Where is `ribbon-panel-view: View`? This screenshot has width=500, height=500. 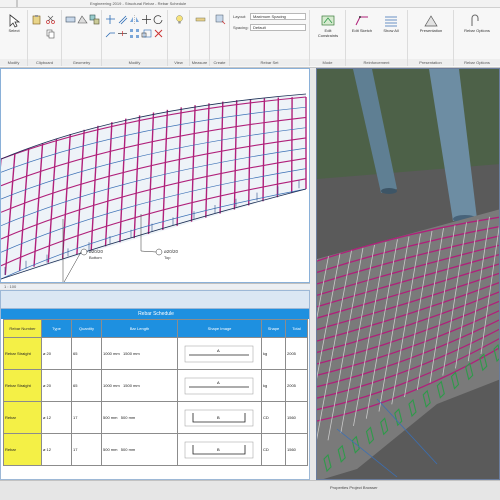
ribbon-panel-view: View is located at coordinates (179, 38).